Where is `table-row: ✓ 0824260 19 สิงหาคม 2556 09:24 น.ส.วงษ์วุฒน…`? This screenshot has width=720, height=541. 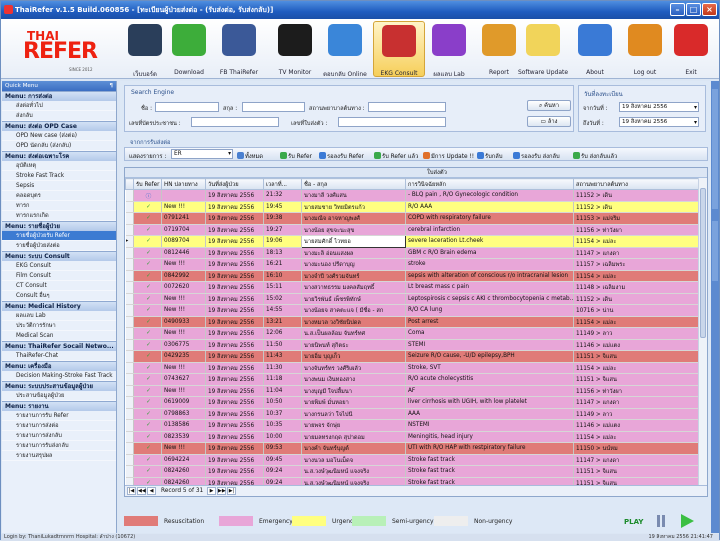
table-row: ✓ 0824260 19 สิงหาคม 2556 09:24 น.ส.วงษ์วุฒน… is located at coordinates (413, 471).